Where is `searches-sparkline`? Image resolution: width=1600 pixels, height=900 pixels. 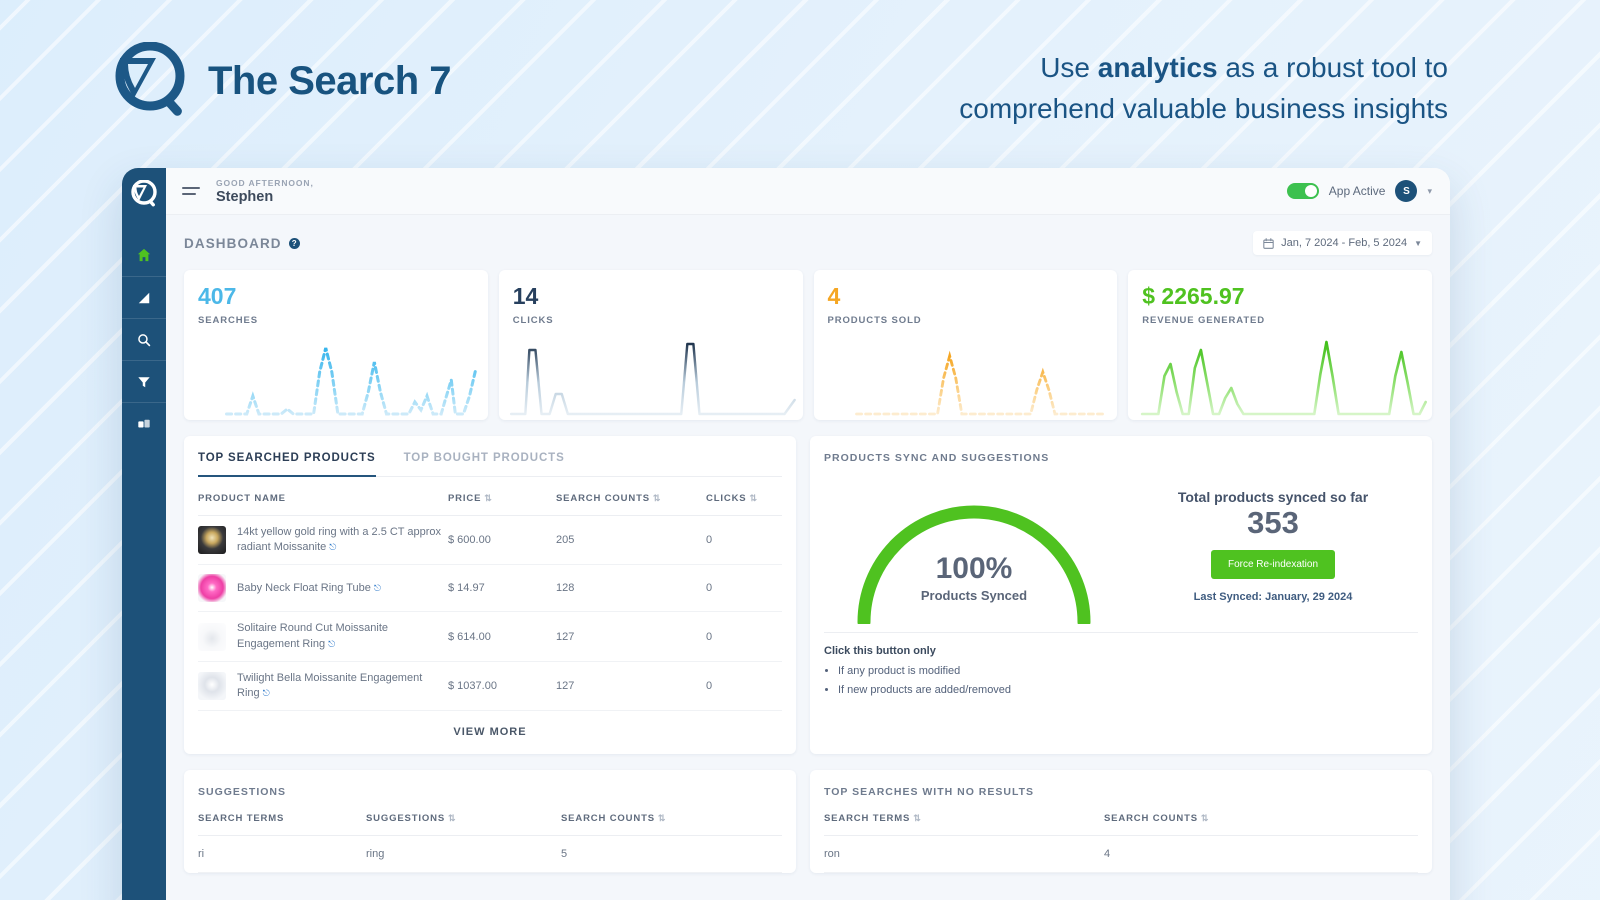
searches-sparkline is located at coordinates (336, 377).